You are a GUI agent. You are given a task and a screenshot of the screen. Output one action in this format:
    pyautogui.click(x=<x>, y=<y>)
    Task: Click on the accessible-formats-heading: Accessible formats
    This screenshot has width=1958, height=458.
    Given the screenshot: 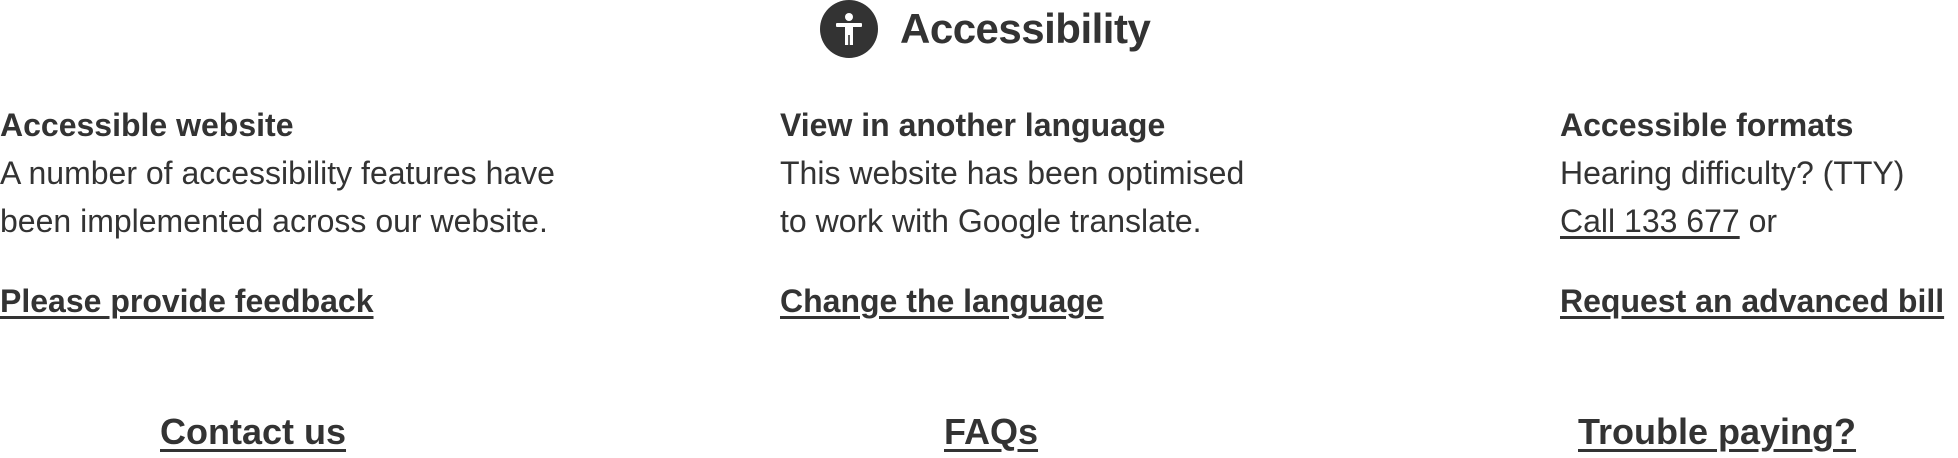 What is the action you would take?
    pyautogui.click(x=1707, y=125)
    